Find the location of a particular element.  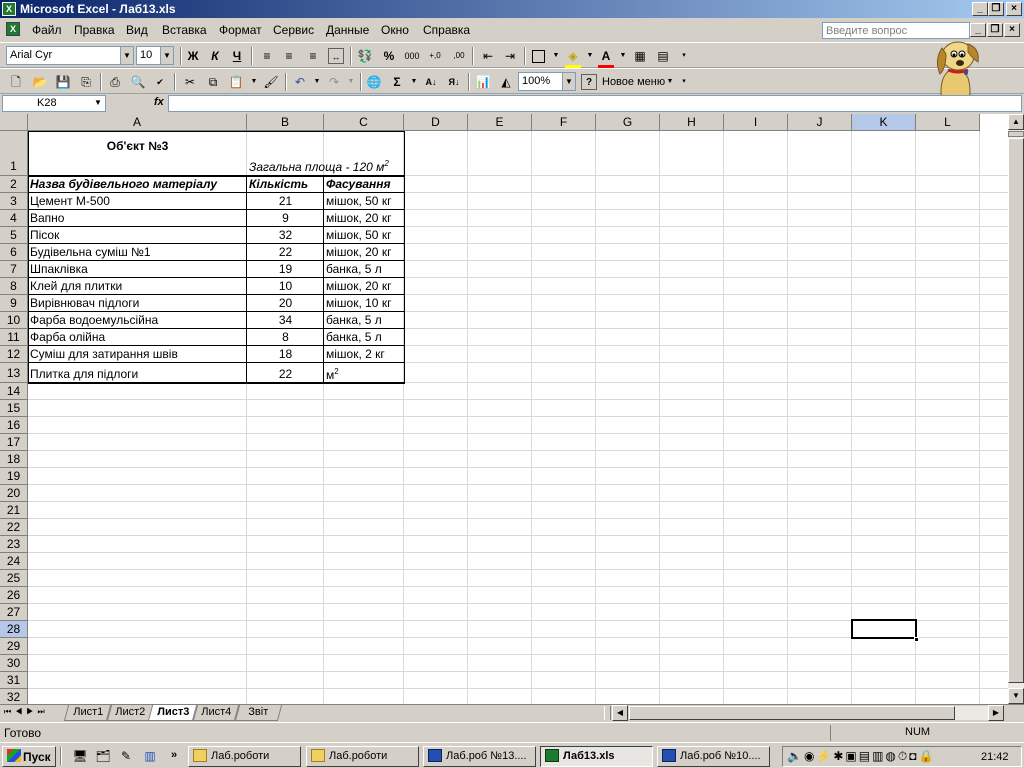

restore-button: ❐ is located at coordinates (996, 9).